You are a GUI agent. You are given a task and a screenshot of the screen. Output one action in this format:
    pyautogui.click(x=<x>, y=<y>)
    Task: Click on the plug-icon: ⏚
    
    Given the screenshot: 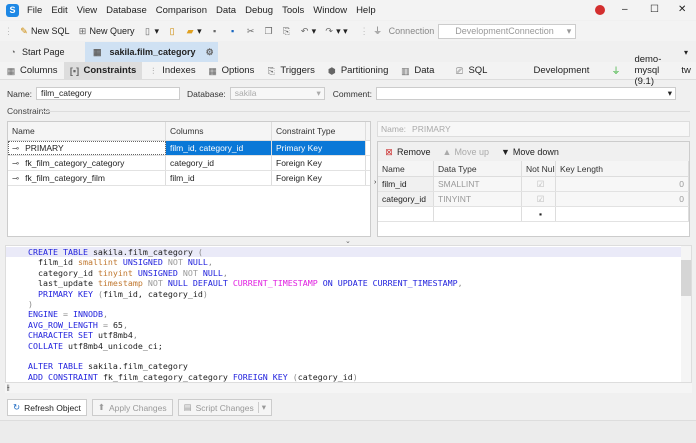 What is the action you would take?
    pyautogui.click(x=616, y=70)
    